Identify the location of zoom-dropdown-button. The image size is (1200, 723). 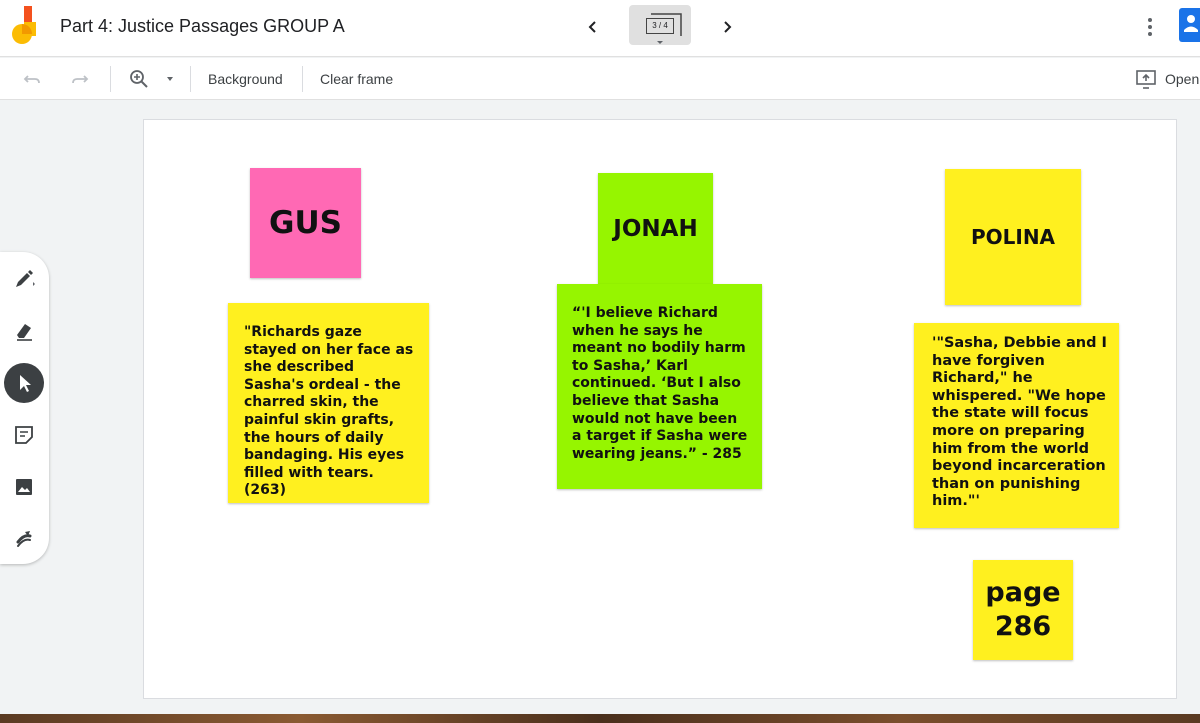
(170, 79).